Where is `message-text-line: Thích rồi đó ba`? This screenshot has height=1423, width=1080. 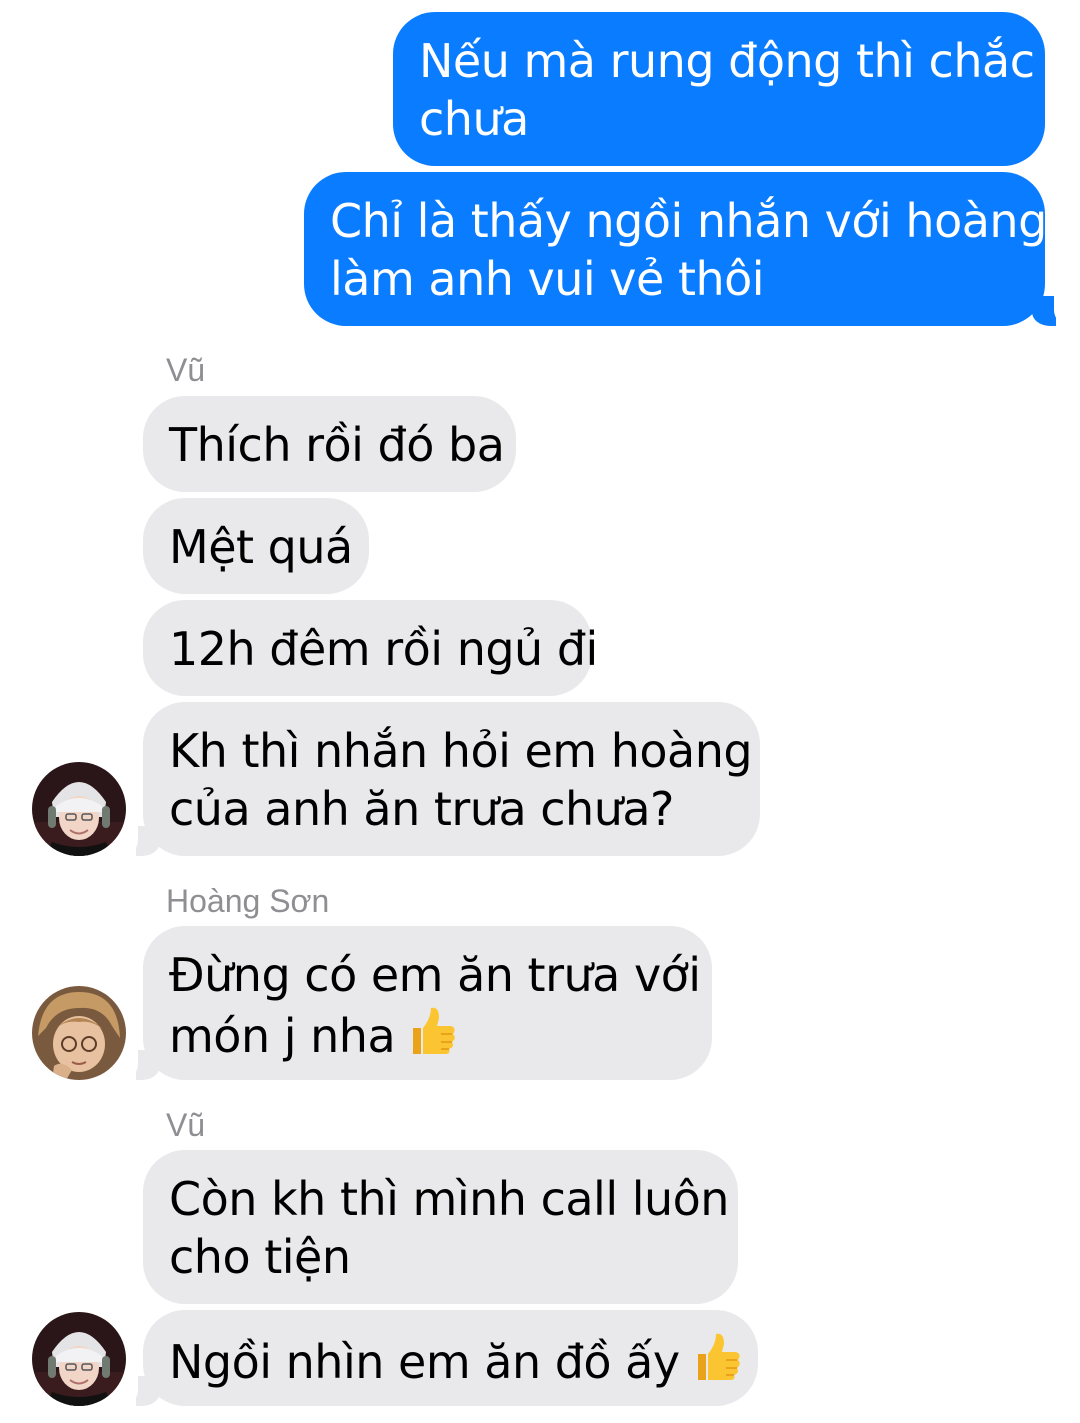 message-text-line: Thích rồi đó ba is located at coordinates (337, 445).